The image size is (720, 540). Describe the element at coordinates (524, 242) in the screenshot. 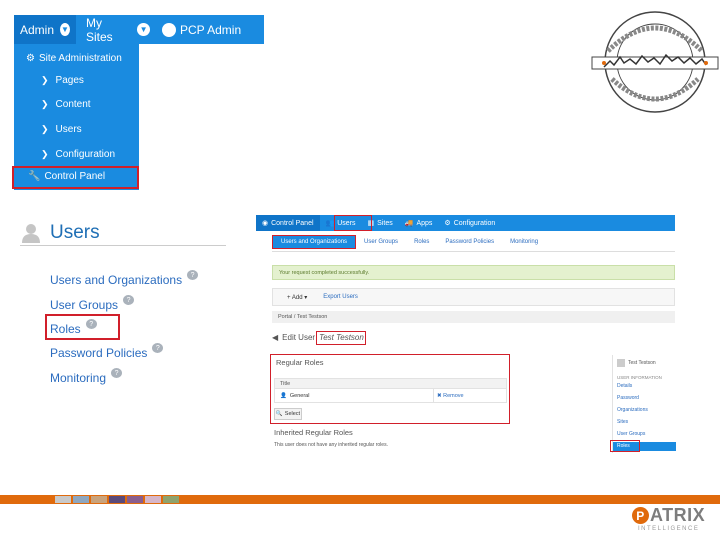

I see `tab-monitoring: Monitoring` at that location.